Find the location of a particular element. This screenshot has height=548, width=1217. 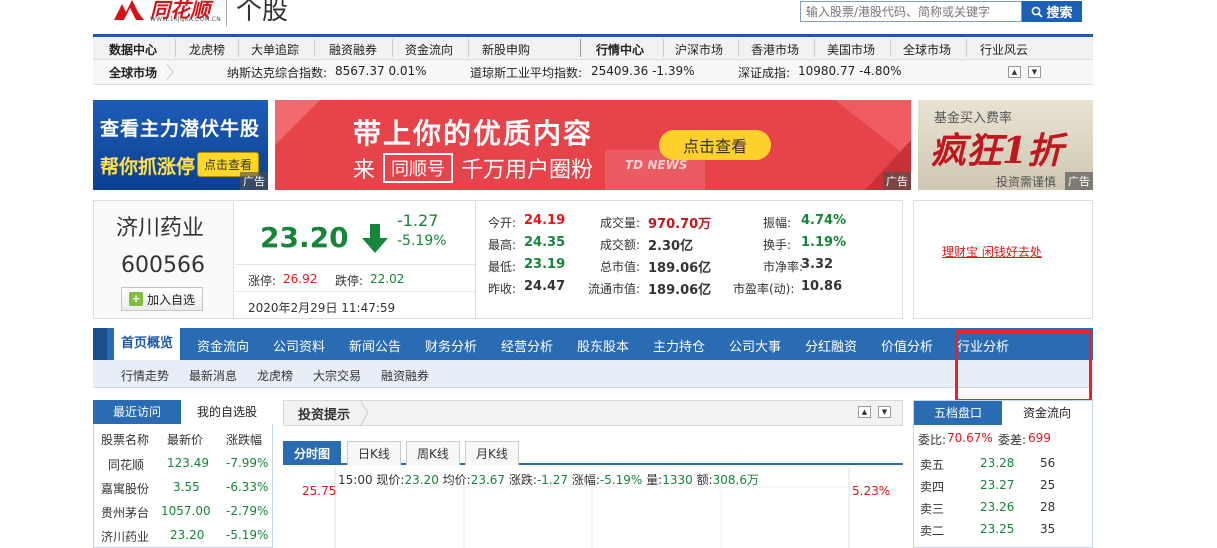

ad-banner-content: 带上你的优质内容 来 同顺号 千万用户圈粉 TD NEWS 点击查看 广告 is located at coordinates (593, 145).